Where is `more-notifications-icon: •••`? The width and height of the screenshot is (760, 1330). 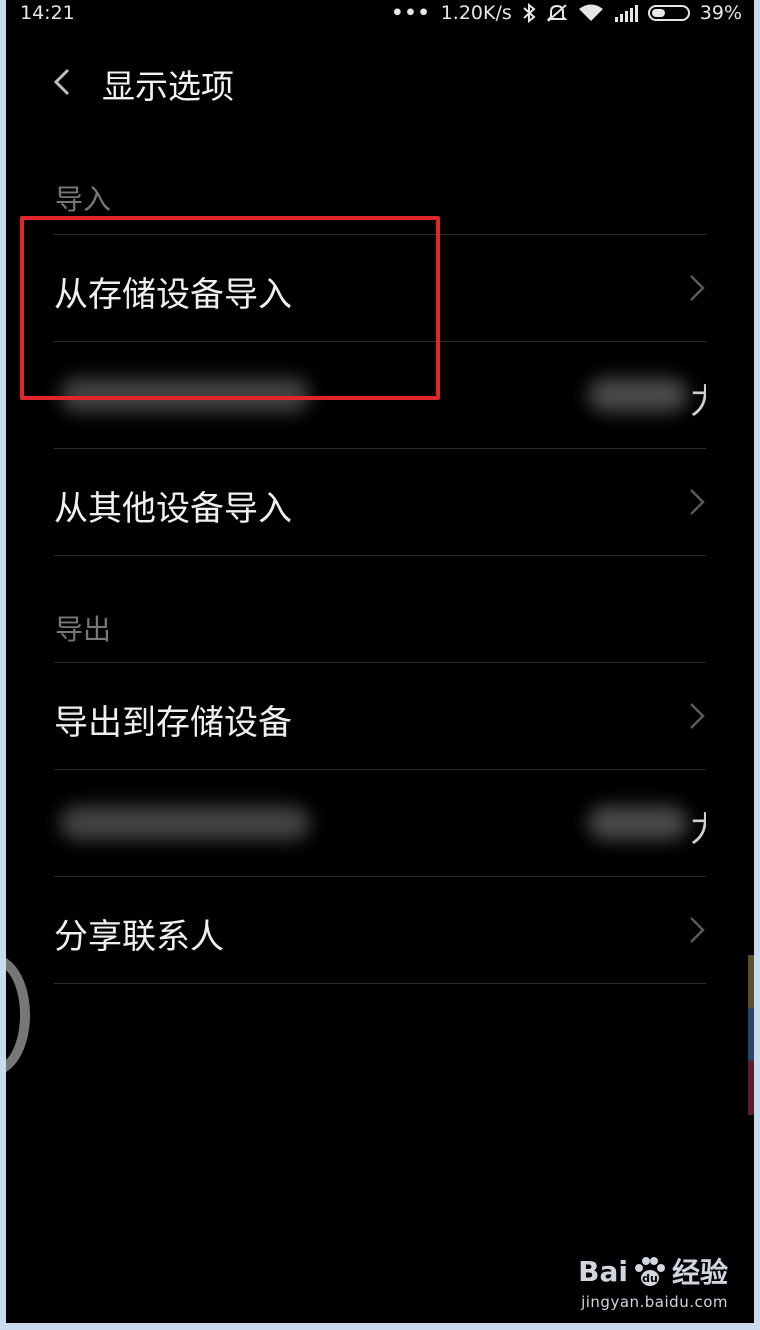
more-notifications-icon: ••• is located at coordinates (411, 13).